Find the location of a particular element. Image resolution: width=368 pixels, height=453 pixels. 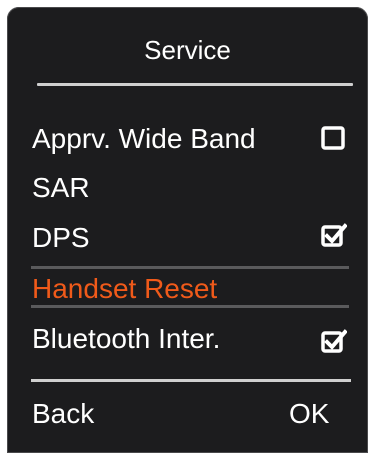

back-softkey: Back is located at coordinates (63, 414).